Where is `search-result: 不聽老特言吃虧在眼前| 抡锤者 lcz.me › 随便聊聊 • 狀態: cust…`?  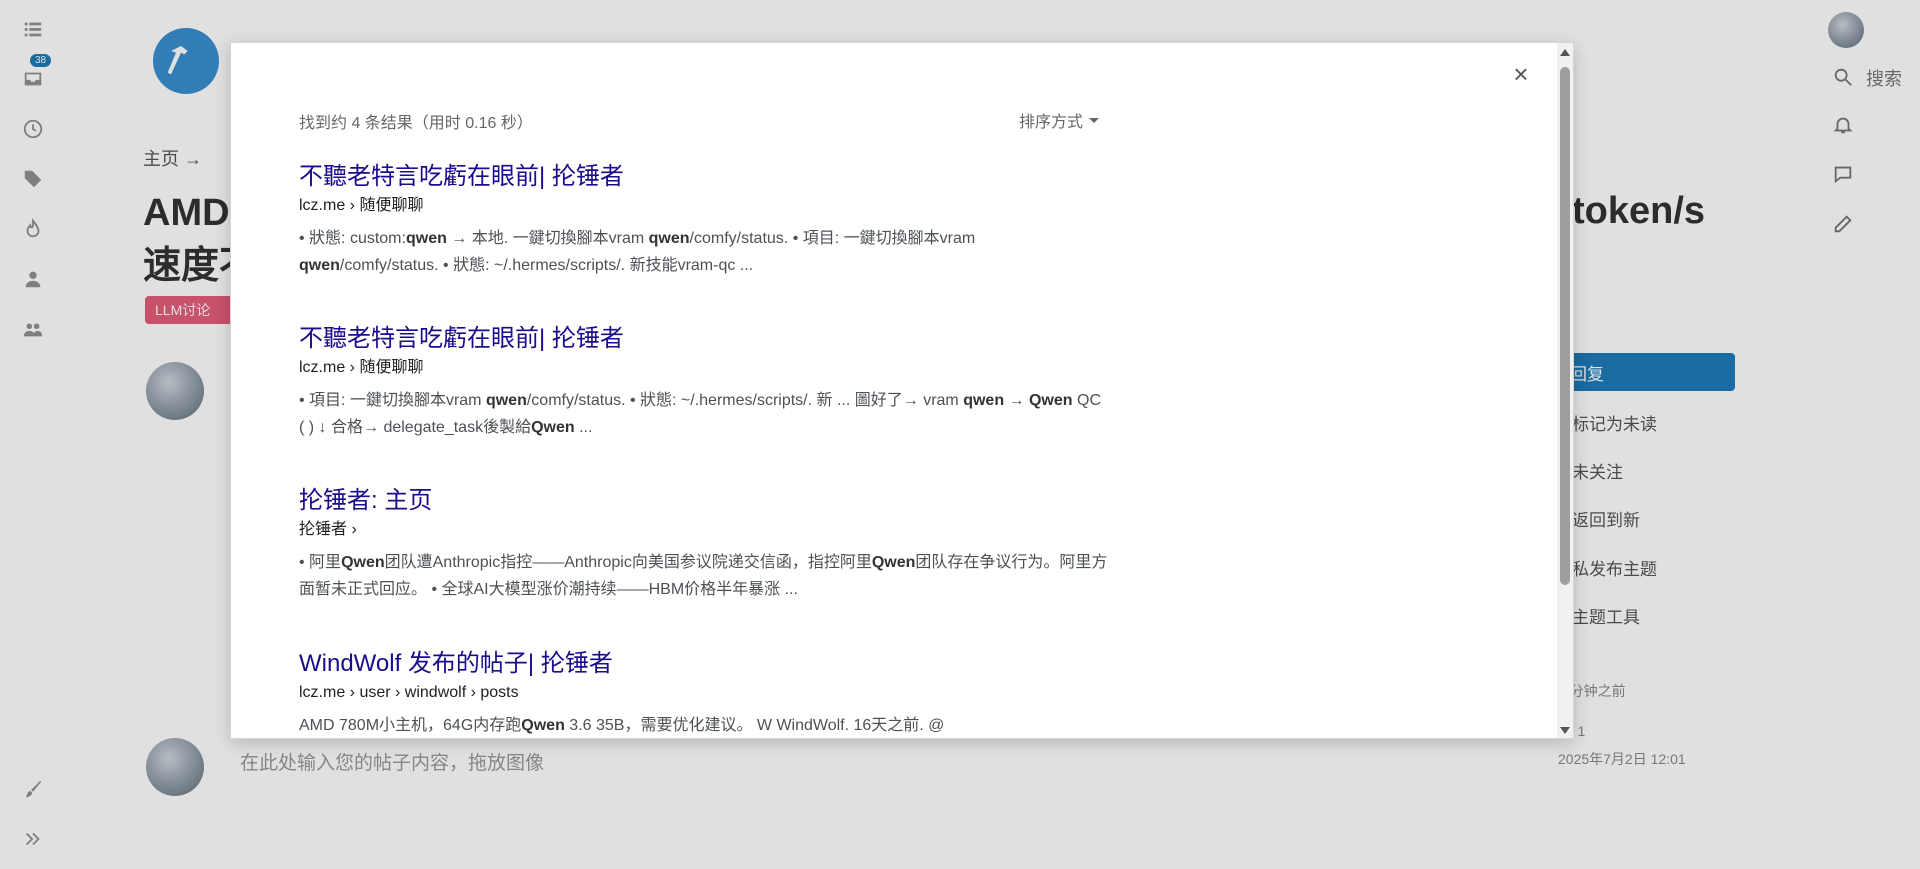
search-result: 不聽老特言吃虧在眼前| 抡锤者 lcz.me › 随便聊聊 • 狀態: cust… is located at coordinates (709, 220).